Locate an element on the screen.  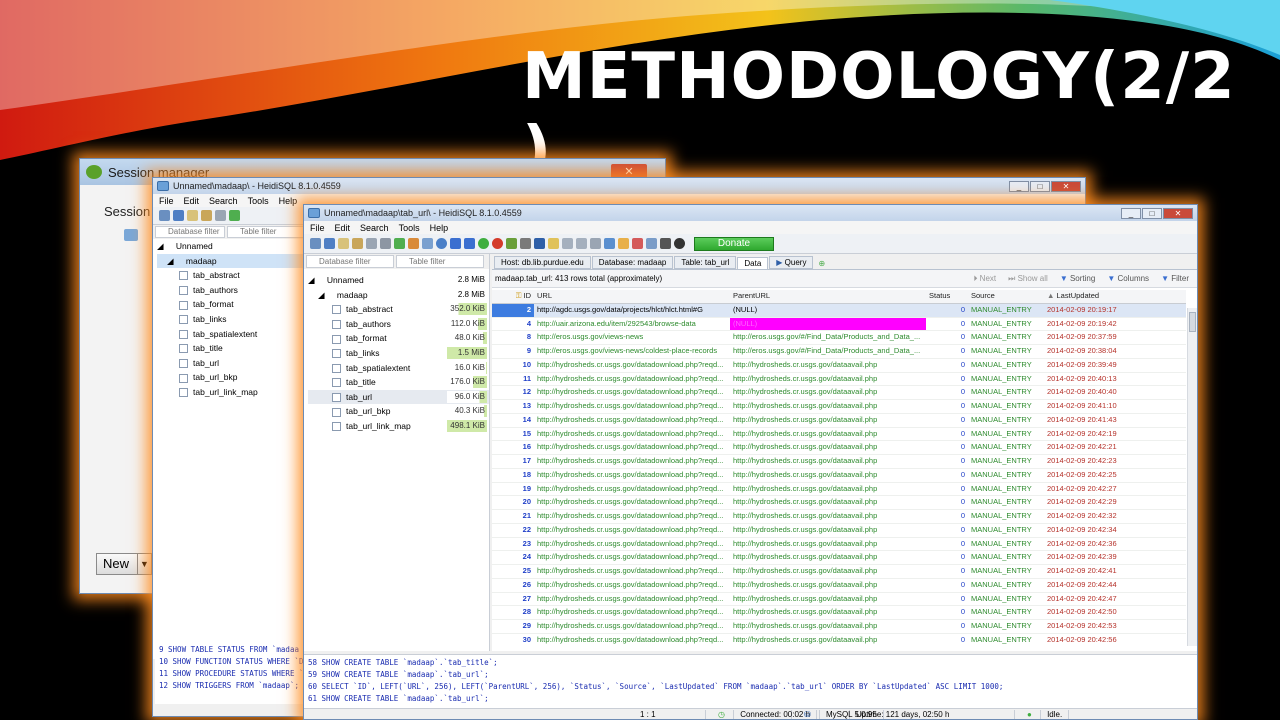
table-cell-id: 11 is located at coordinates (513, 379).